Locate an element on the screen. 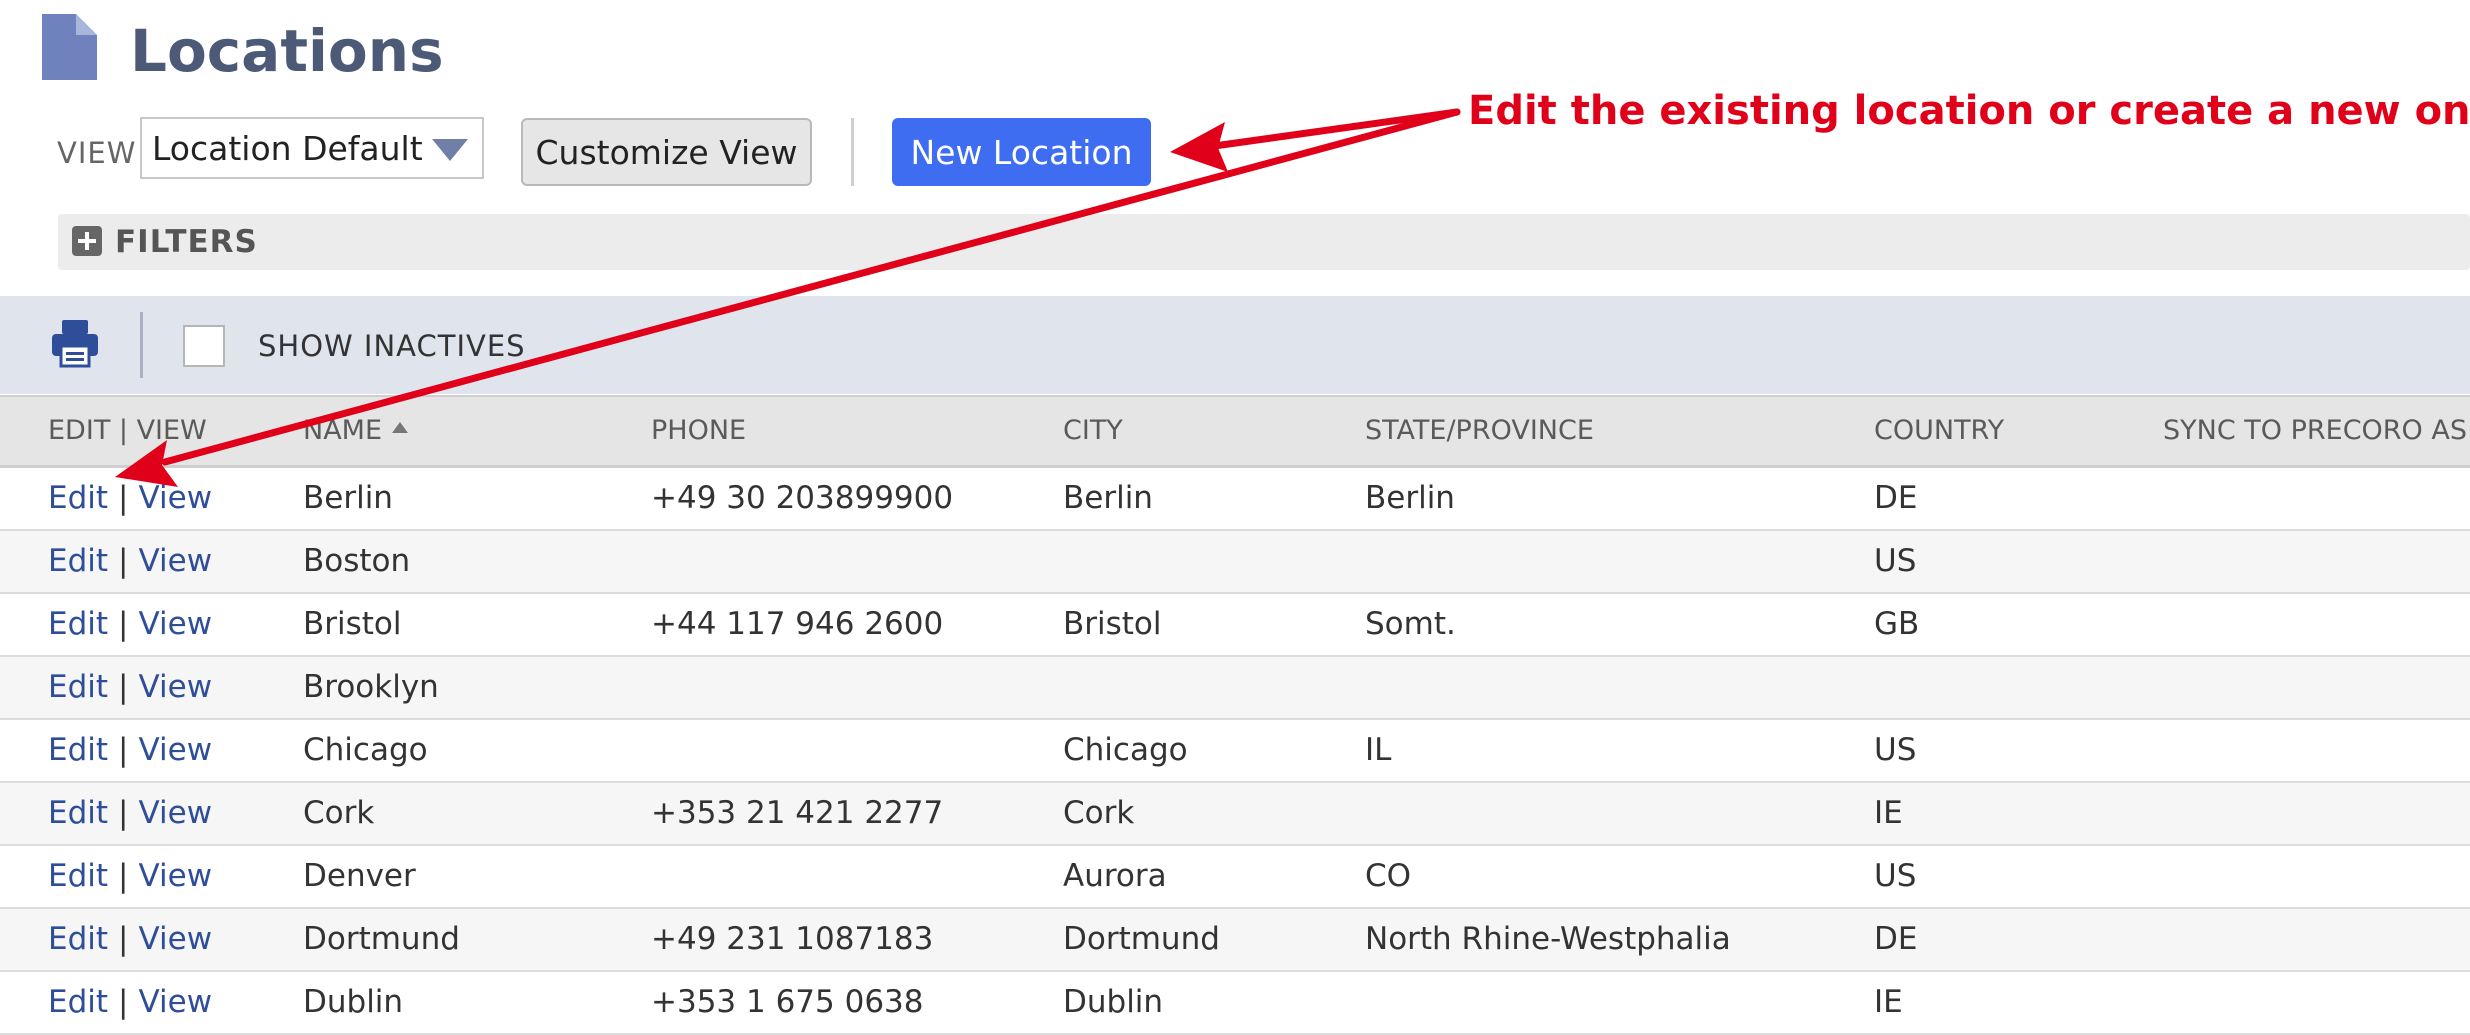 The width and height of the screenshot is (2470, 1035). cell-name: Brooklyn is located at coordinates (371, 687).